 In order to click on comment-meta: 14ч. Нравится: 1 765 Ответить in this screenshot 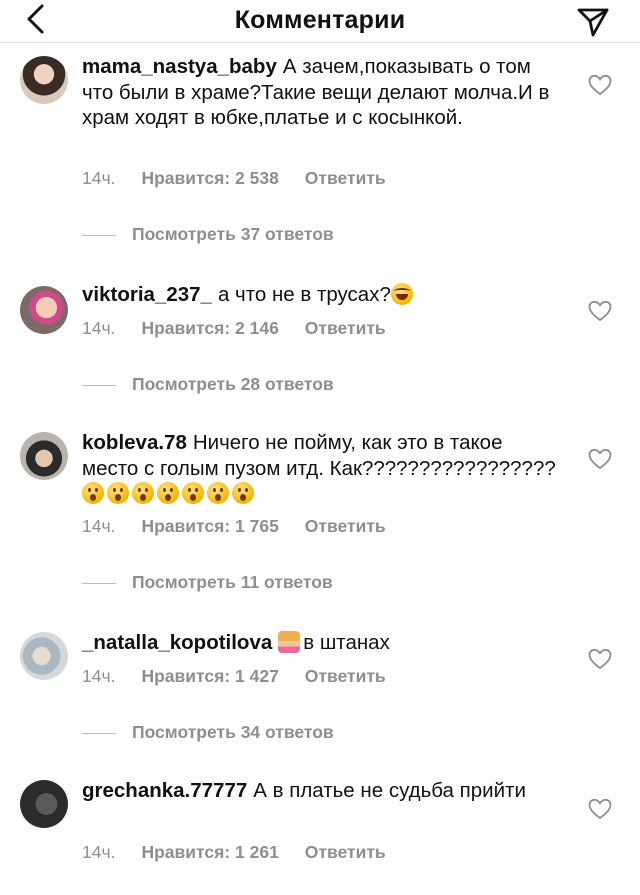, I will do `click(234, 526)`.